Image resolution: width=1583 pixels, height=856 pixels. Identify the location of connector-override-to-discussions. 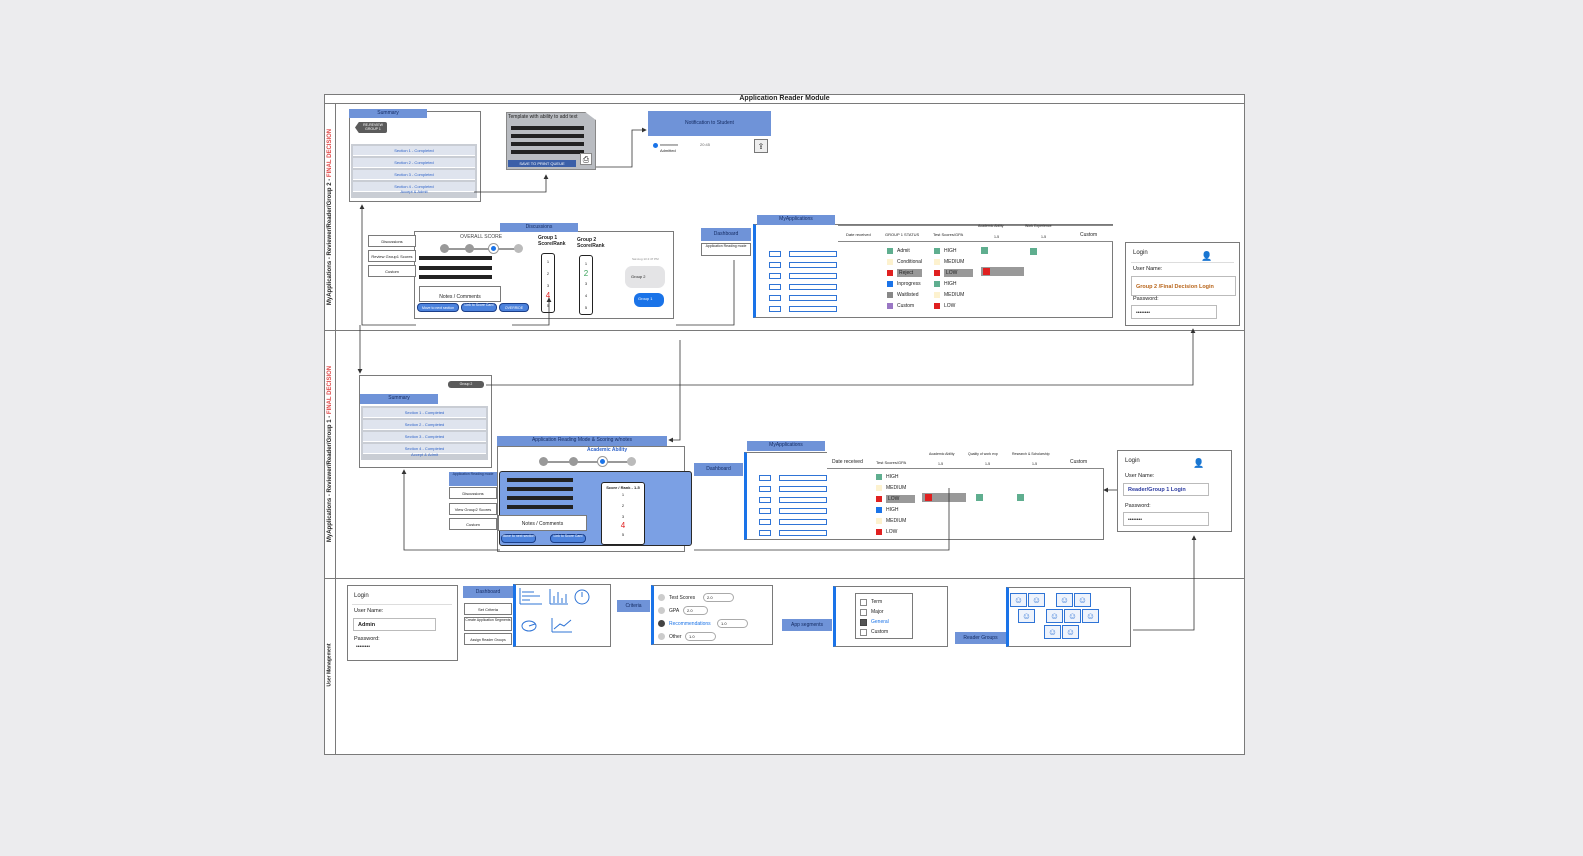
(532, 311).